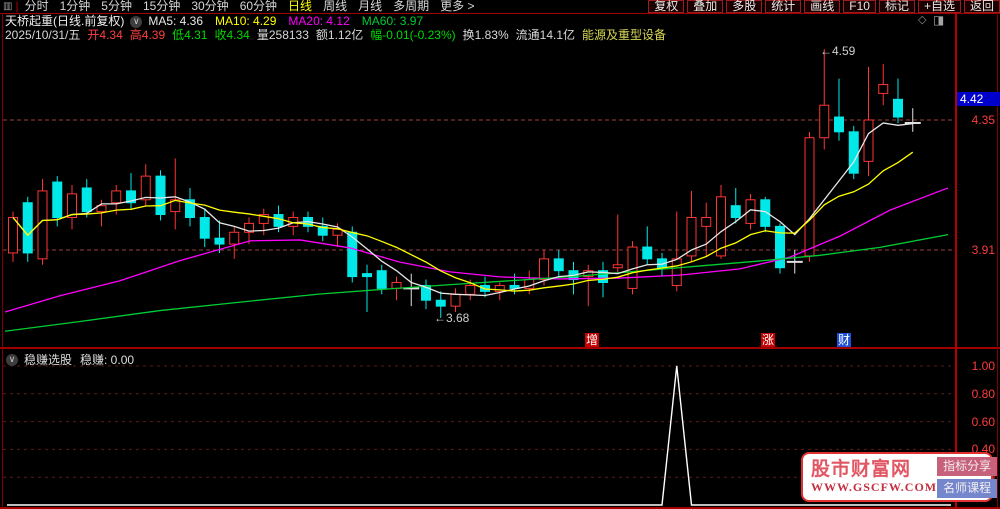  Describe the element at coordinates (335, 6) in the screenshot. I see `period-tab: 周线` at that location.